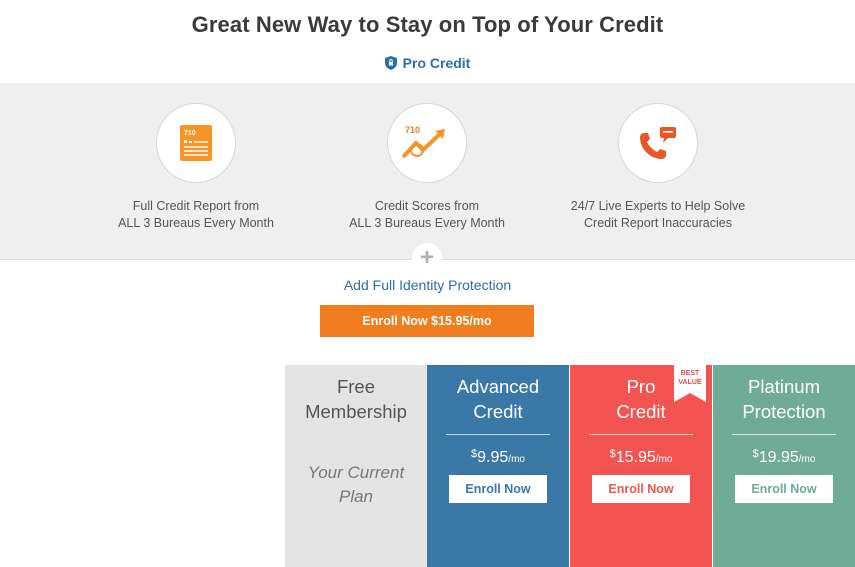 Image resolution: width=855 pixels, height=567 pixels. I want to click on current-plan-line: Your Current, so click(356, 472).